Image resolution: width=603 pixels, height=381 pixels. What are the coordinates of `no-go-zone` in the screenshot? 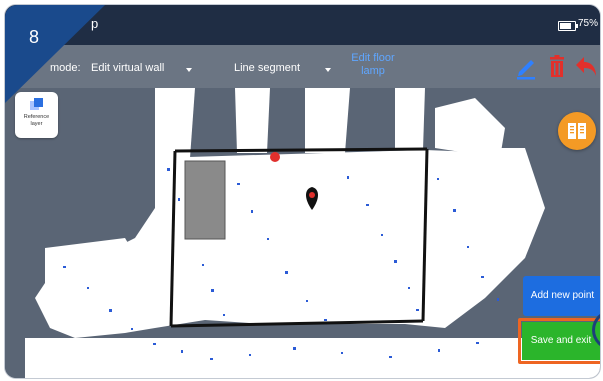 It's located at (205, 200).